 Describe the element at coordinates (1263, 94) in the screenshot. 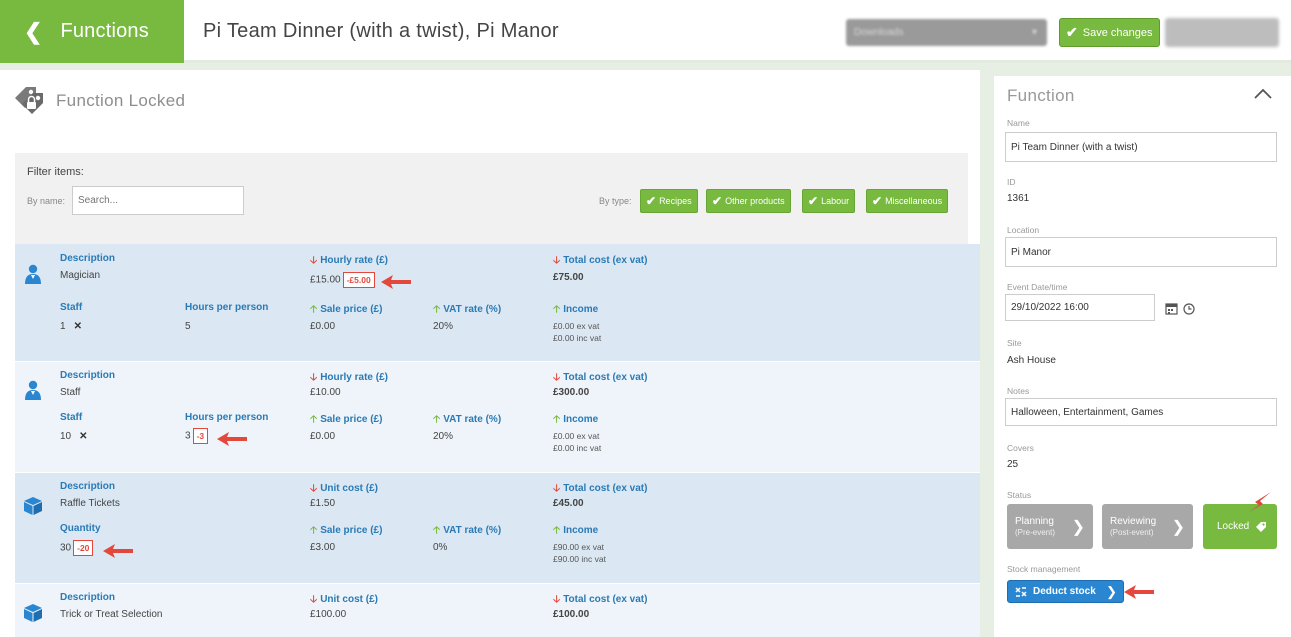

I see `chevron-up-icon` at that location.